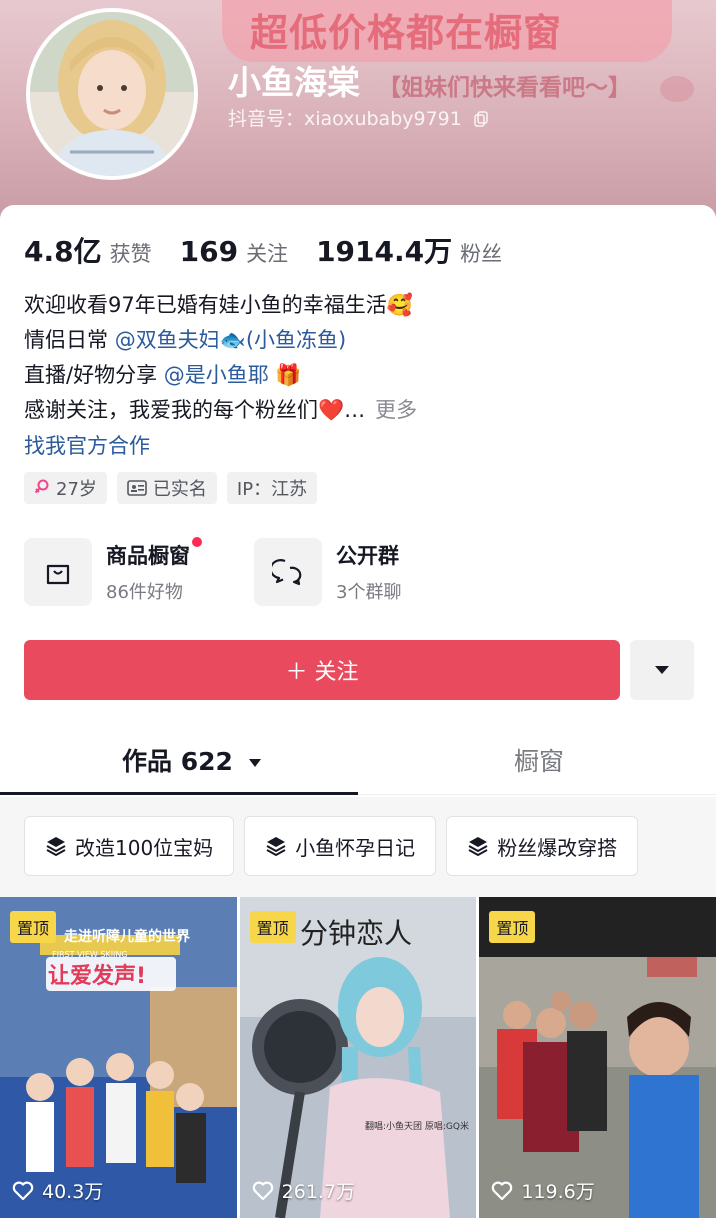  What do you see at coordinates (322, 670) in the screenshot?
I see `follow-button: ＋ 关注` at bounding box center [322, 670].